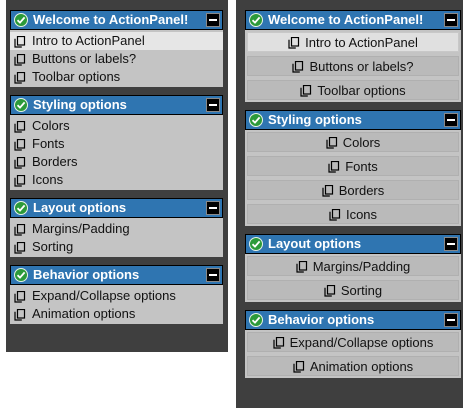 The width and height of the screenshot is (463, 408). I want to click on item-label: Fonts, so click(361, 166).